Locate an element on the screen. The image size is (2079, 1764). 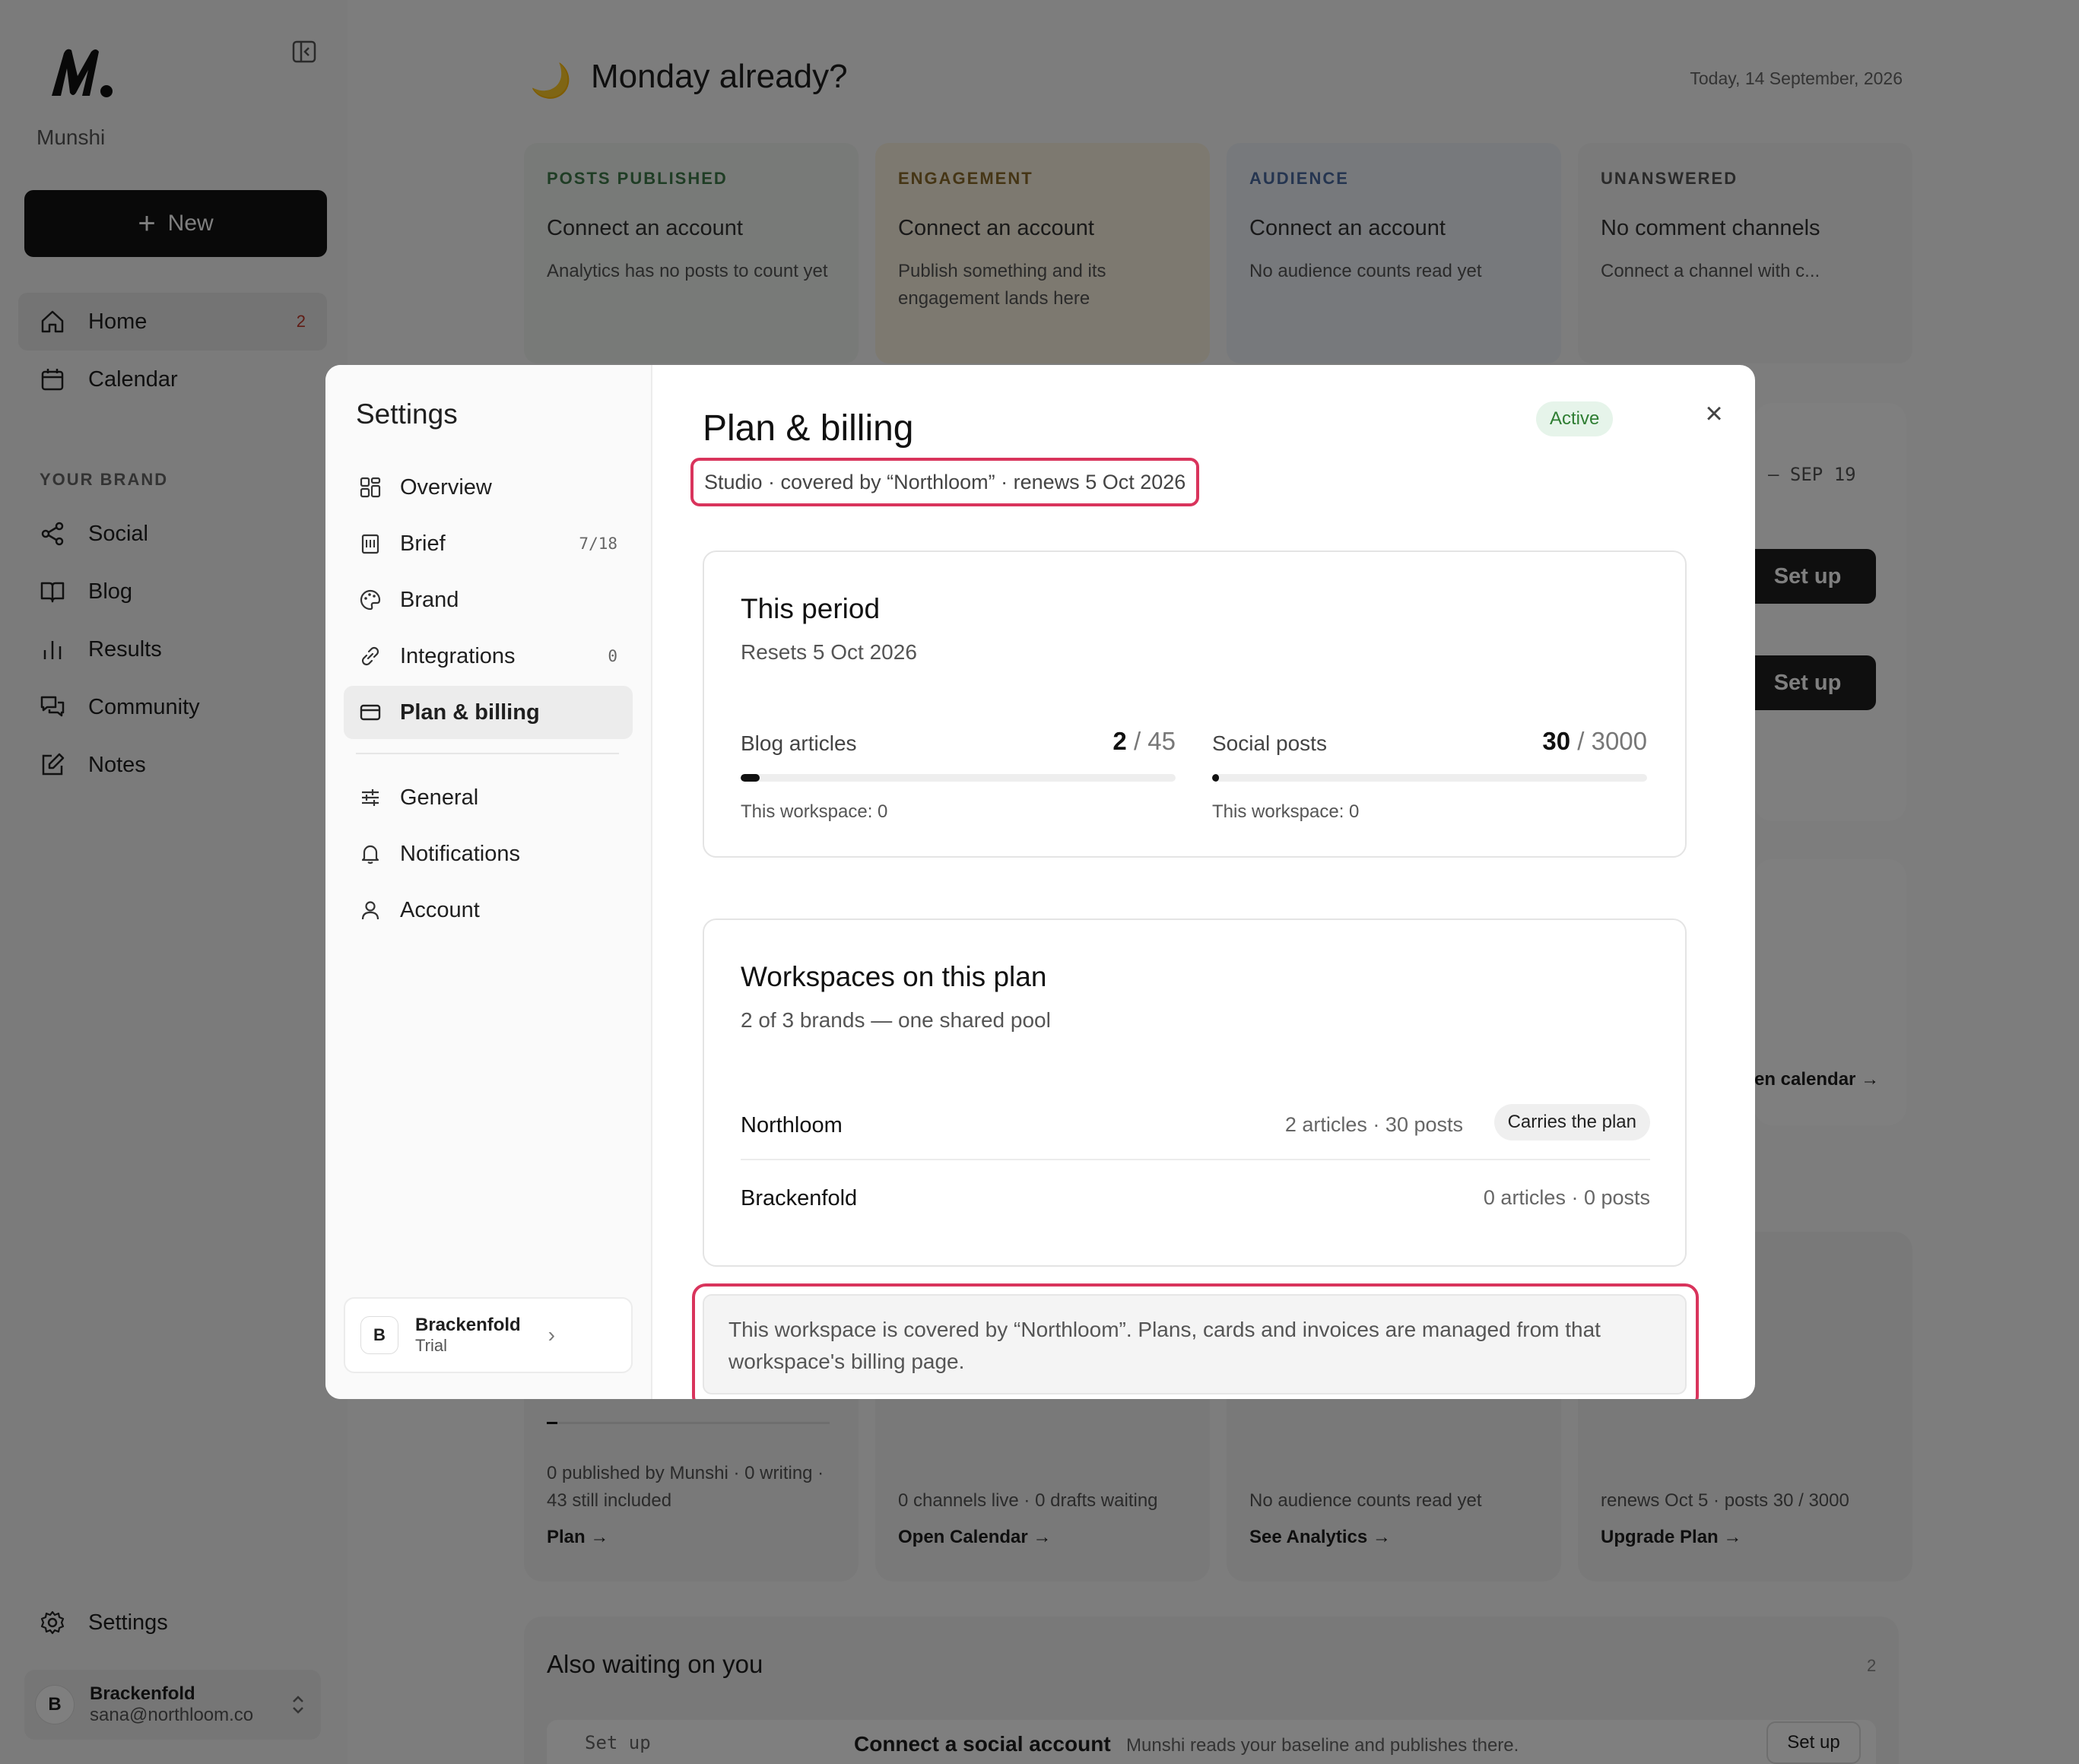
workspace-switcher: B Brackenfold Trial › is located at coordinates (488, 1335).